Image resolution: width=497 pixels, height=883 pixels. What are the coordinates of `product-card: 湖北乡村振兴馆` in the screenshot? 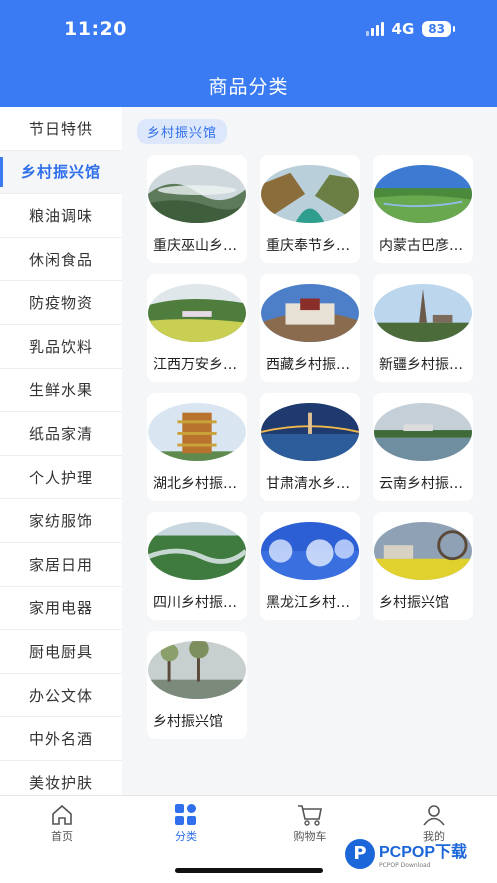 It's located at (197, 447).